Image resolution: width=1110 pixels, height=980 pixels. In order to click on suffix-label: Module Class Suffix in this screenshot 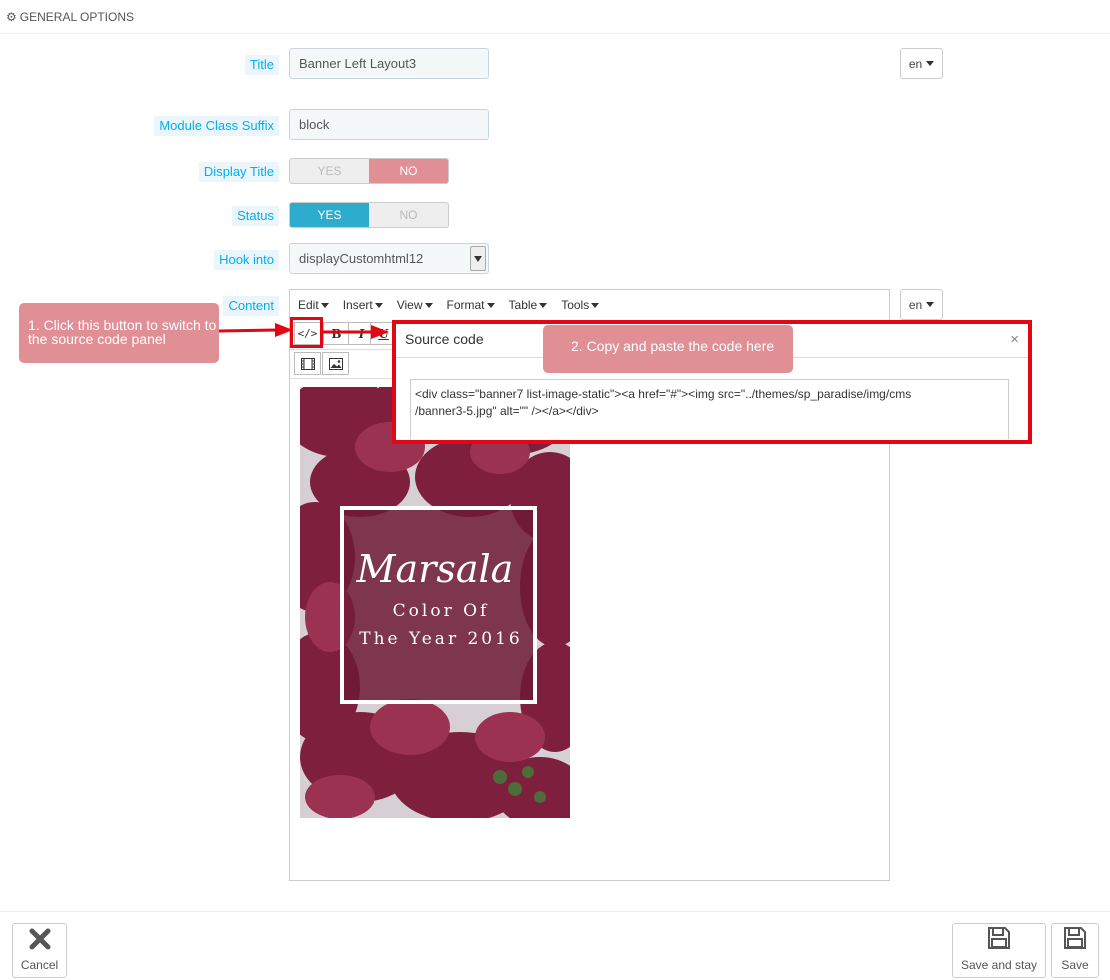, I will do `click(216, 126)`.